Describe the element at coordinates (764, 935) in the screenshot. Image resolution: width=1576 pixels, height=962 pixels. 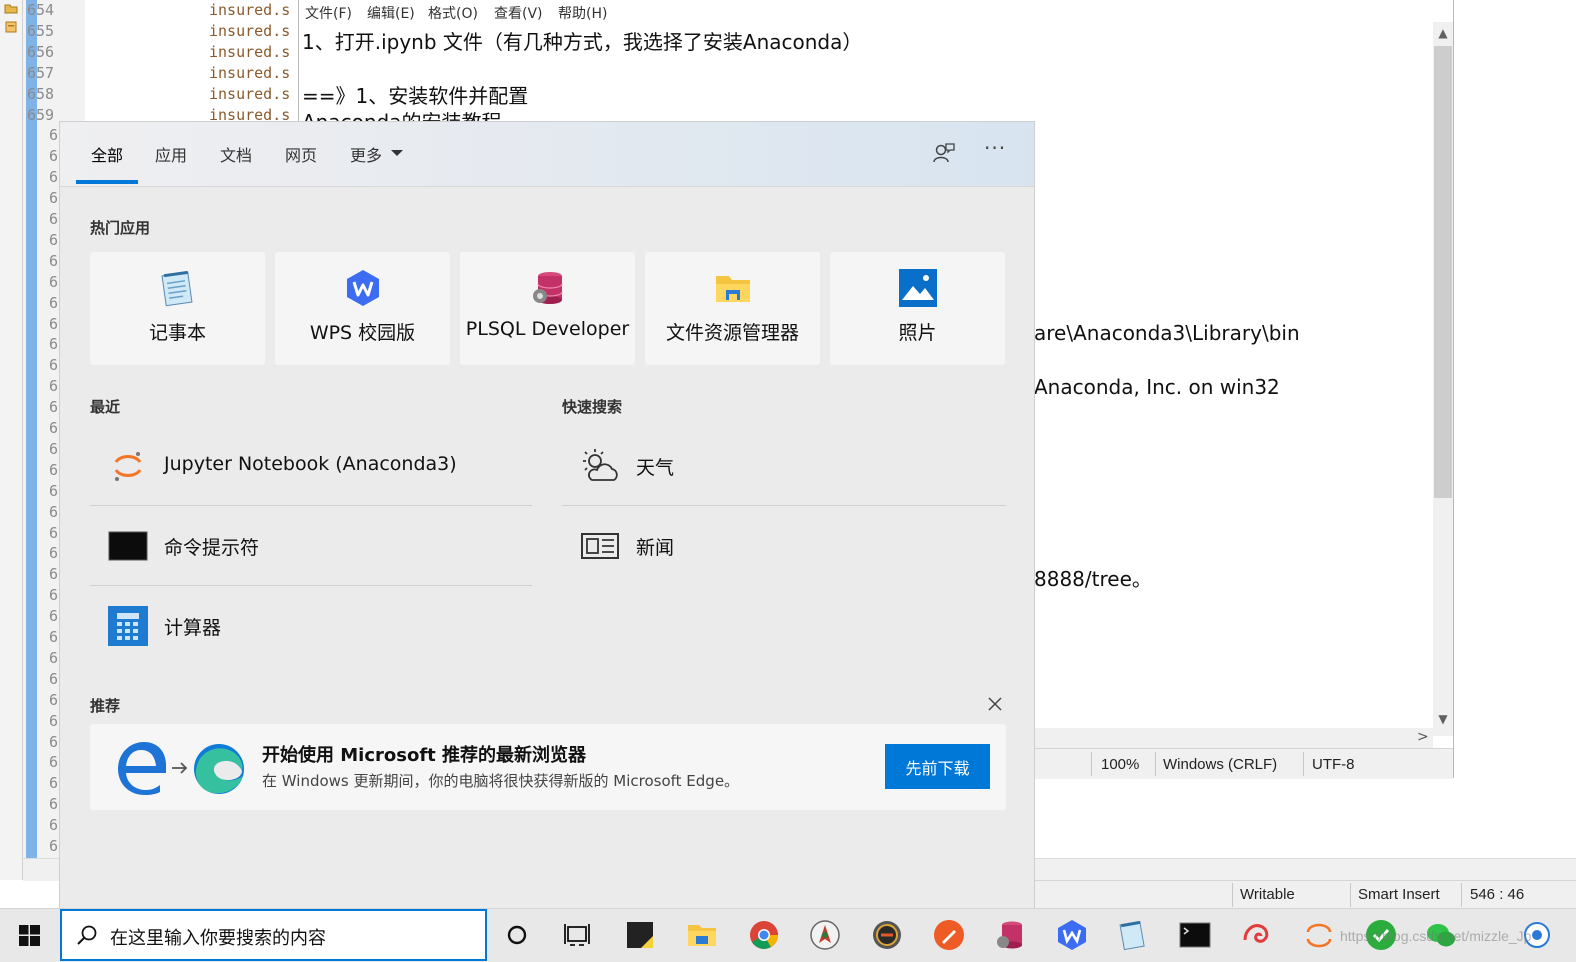
I see `chrome-icon` at that location.